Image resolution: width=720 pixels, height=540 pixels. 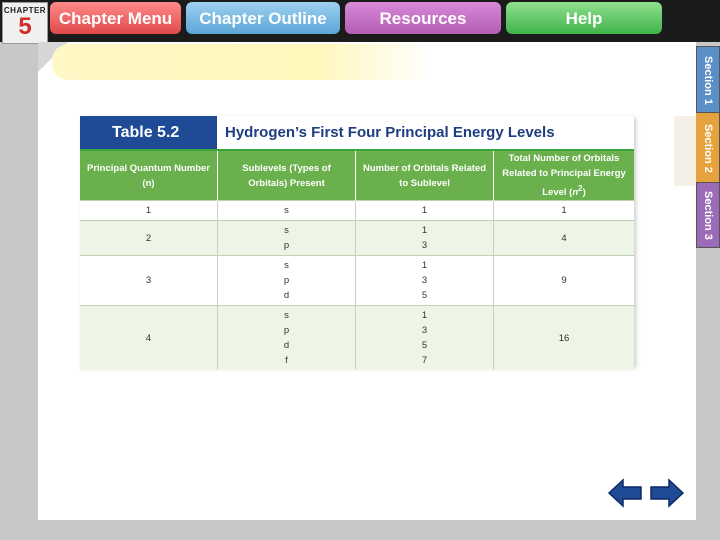 I want to click on cell-total-orbitals-line: 4, so click(x=564, y=238).